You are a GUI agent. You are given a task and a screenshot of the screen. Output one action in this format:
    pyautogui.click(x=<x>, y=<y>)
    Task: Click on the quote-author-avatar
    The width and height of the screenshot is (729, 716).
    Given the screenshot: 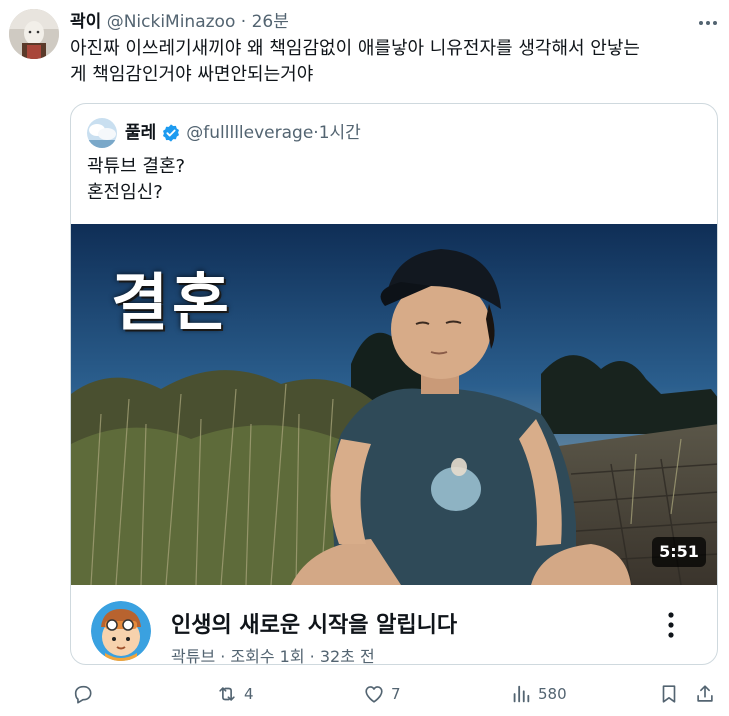 What is the action you would take?
    pyautogui.click(x=102, y=133)
    